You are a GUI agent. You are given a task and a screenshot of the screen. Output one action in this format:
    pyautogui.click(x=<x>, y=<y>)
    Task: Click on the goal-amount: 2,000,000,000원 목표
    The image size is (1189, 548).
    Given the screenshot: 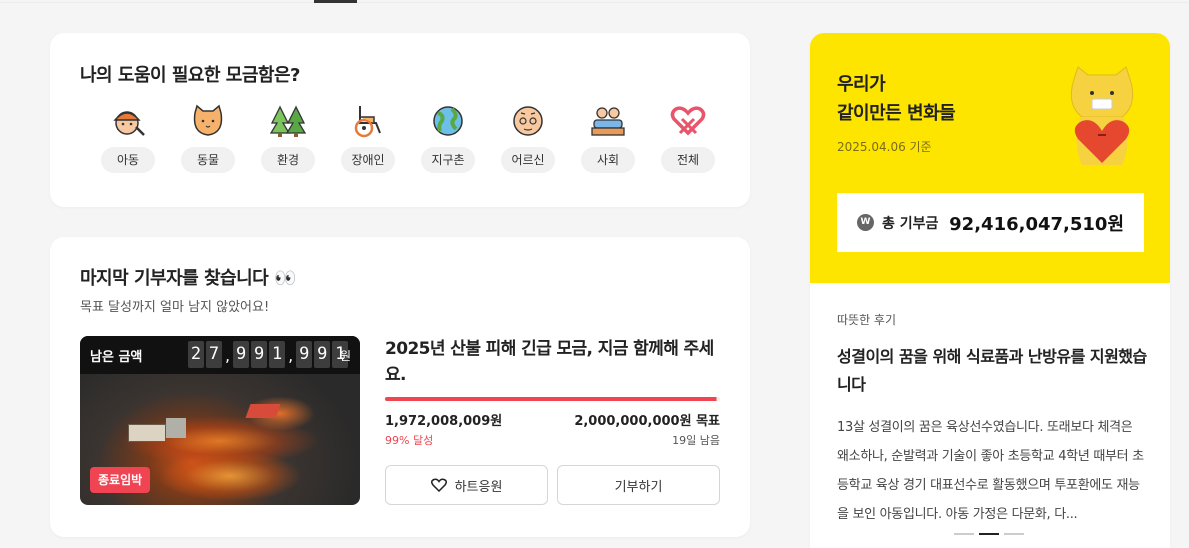 What is the action you would take?
    pyautogui.click(x=647, y=421)
    